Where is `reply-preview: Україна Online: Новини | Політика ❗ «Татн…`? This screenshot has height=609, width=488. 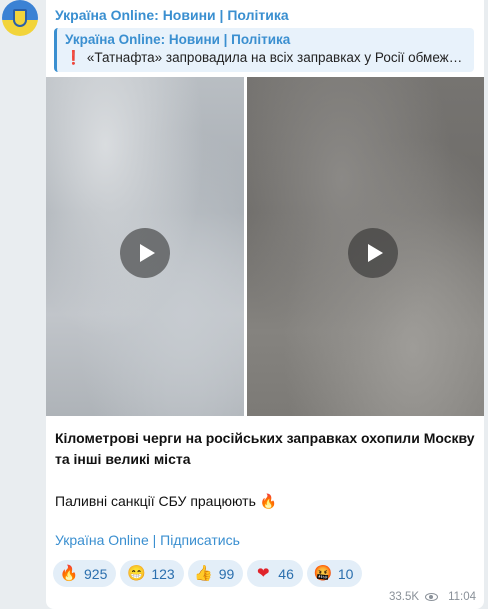
reply-preview: Україна Online: Новини | Політика ❗ «Татн… is located at coordinates (264, 50).